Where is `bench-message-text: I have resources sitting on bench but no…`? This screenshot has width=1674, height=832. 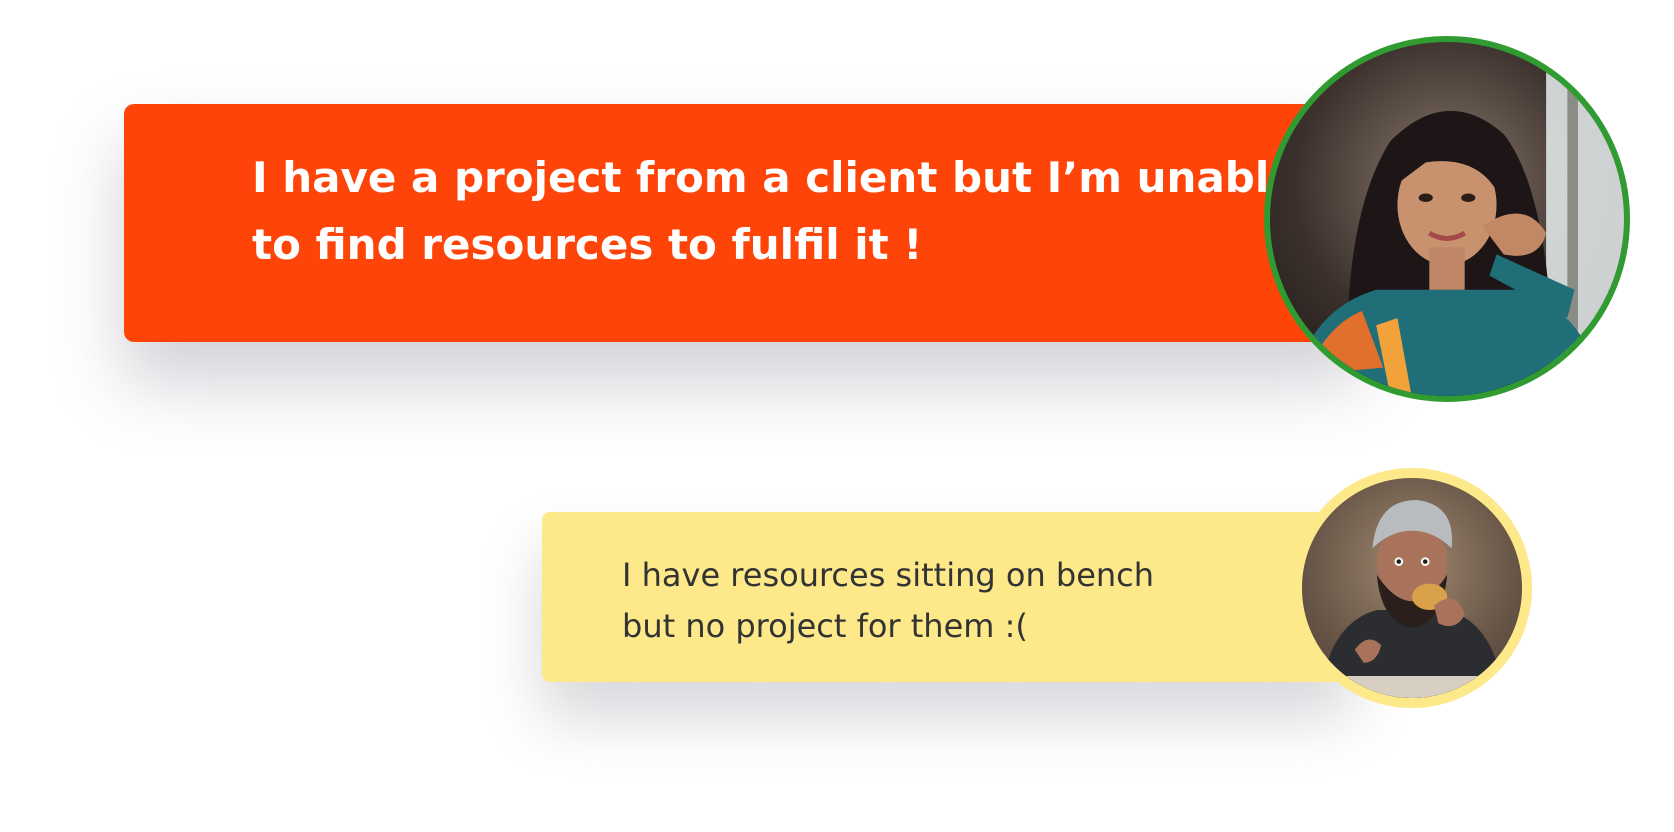 bench-message-text: I have resources sitting on bench but no… is located at coordinates (932, 601).